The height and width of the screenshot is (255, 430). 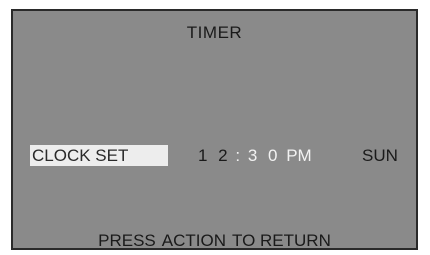 I want to click on footer-word-action: ACTION, so click(x=193, y=240).